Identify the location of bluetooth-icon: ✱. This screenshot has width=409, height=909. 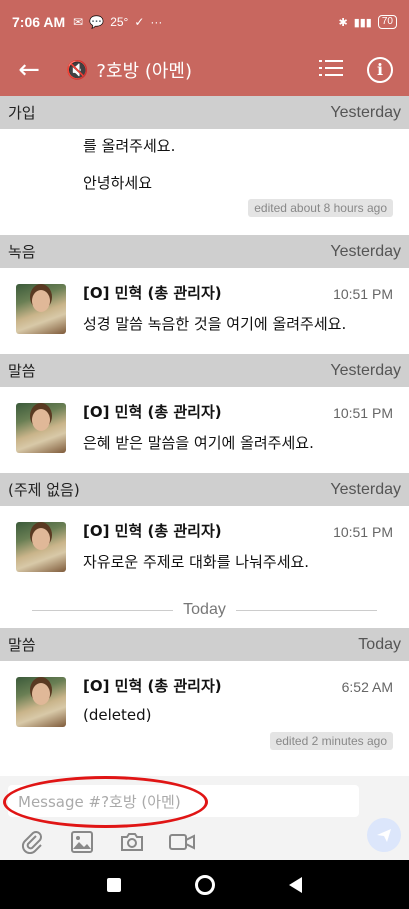
(343, 22).